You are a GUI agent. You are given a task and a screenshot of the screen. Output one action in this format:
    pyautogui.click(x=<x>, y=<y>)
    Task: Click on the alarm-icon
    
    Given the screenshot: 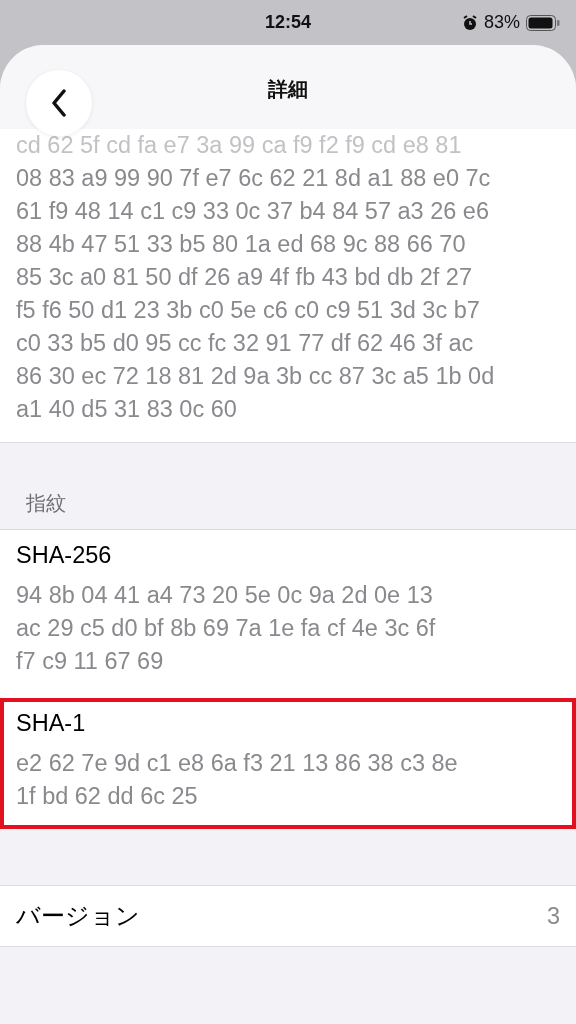 What is the action you would take?
    pyautogui.click(x=469, y=22)
    